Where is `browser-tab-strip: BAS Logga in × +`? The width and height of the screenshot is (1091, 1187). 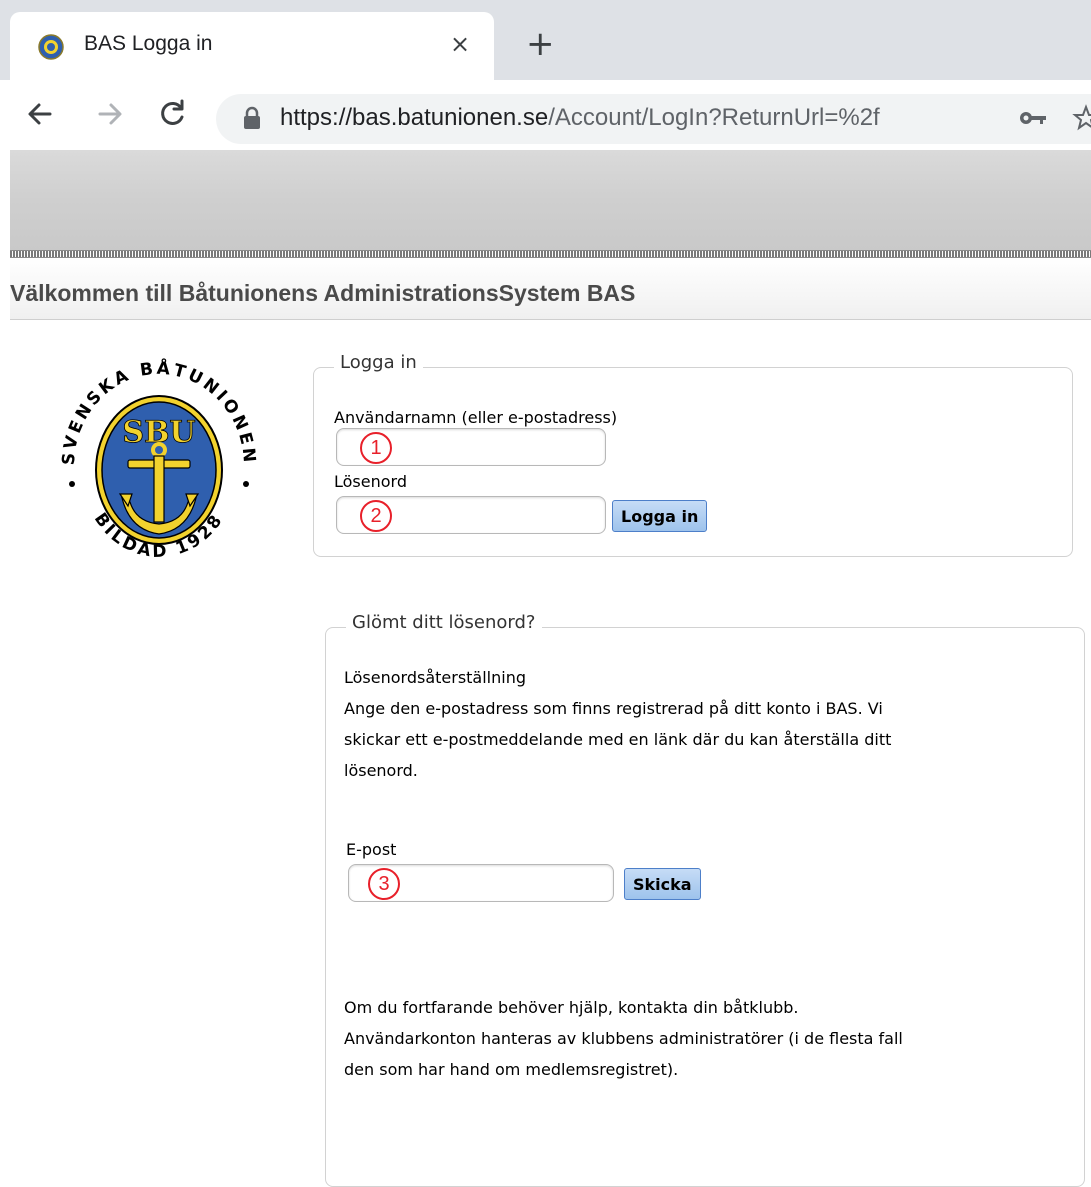 browser-tab-strip: BAS Logga in × + is located at coordinates (545, 40).